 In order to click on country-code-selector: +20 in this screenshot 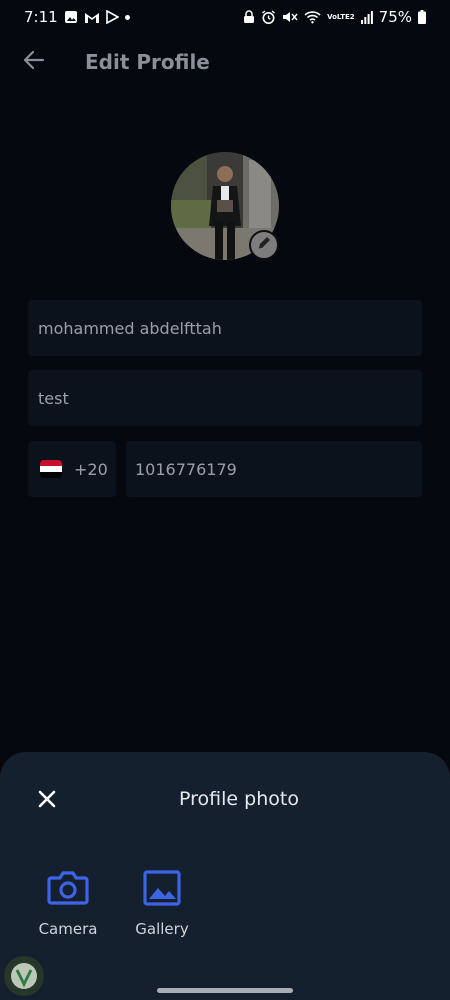, I will do `click(72, 469)`.